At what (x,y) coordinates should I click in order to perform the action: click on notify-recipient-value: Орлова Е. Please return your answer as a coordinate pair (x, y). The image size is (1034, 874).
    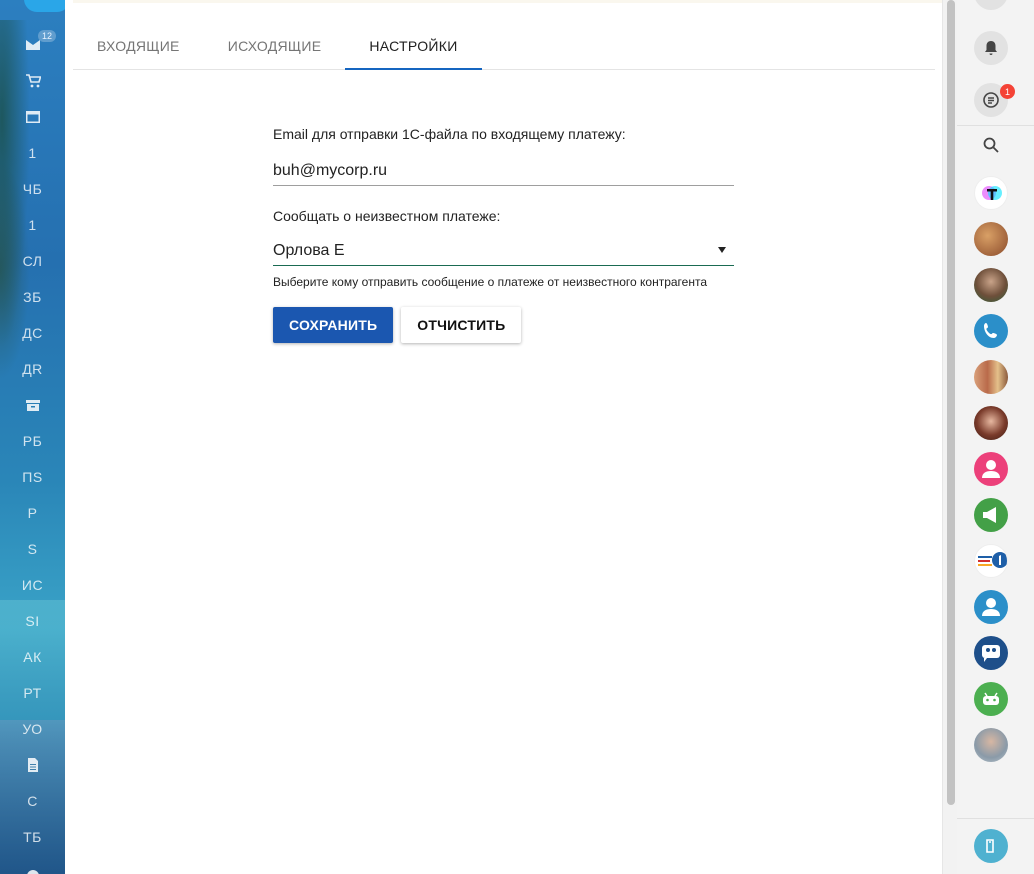
    Looking at the image, I should click on (309, 250).